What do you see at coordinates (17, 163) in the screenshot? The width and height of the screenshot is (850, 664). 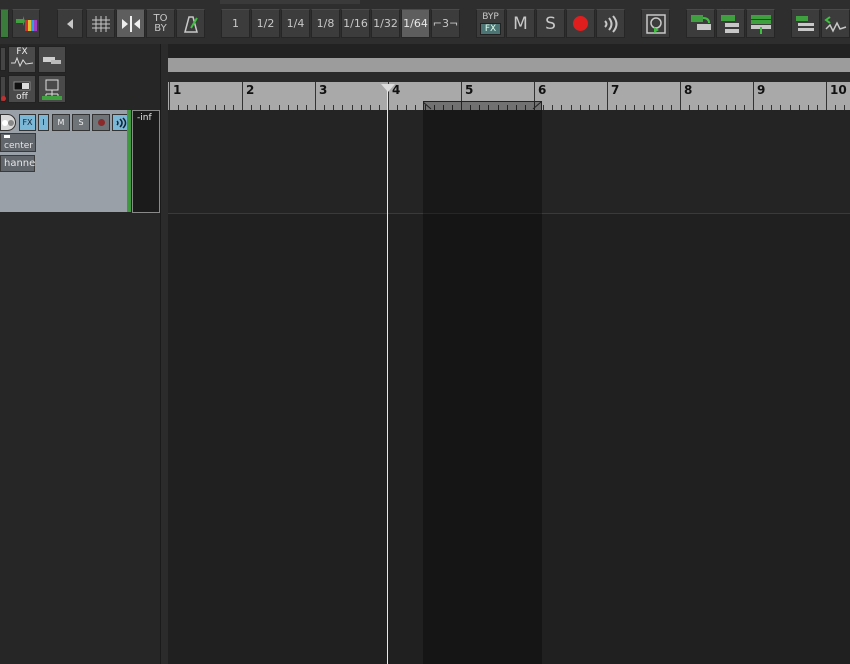 I see `channel-selector: hanne` at bounding box center [17, 163].